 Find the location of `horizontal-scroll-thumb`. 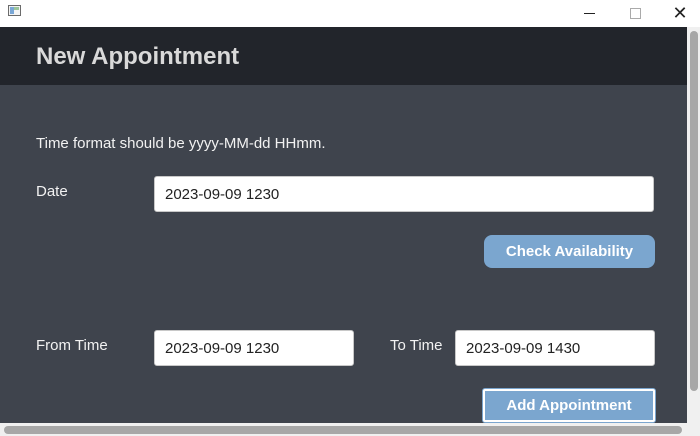

horizontal-scroll-thumb is located at coordinates (343, 430).